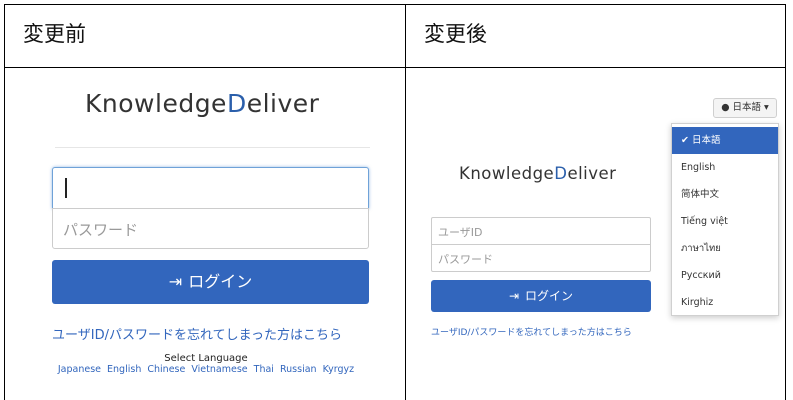 Image resolution: width=793 pixels, height=400 pixels. I want to click on divider, so click(212, 147).